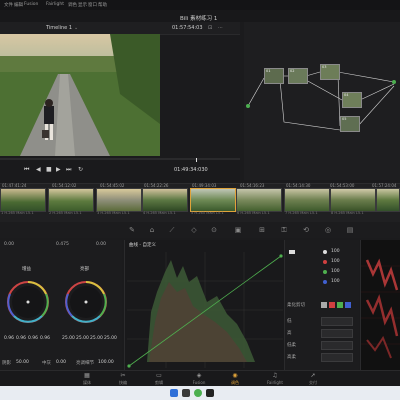  What do you see at coordinates (49, 169) in the screenshot?
I see `stop-icon: ■` at bounding box center [49, 169].